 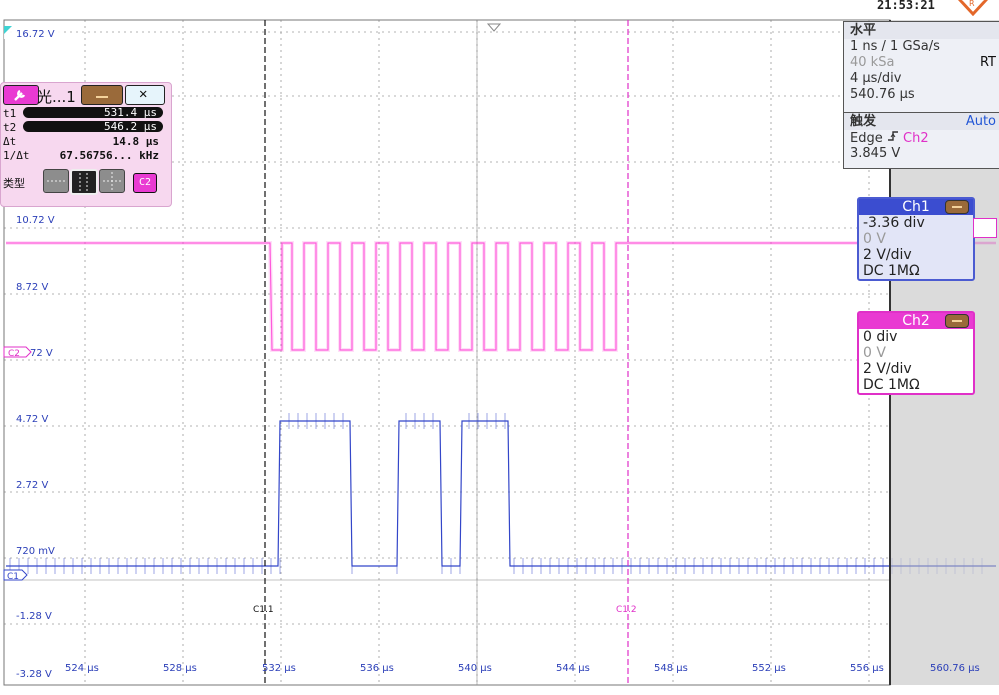 I want to click on x-label-528: 528 µs, so click(x=180, y=668).